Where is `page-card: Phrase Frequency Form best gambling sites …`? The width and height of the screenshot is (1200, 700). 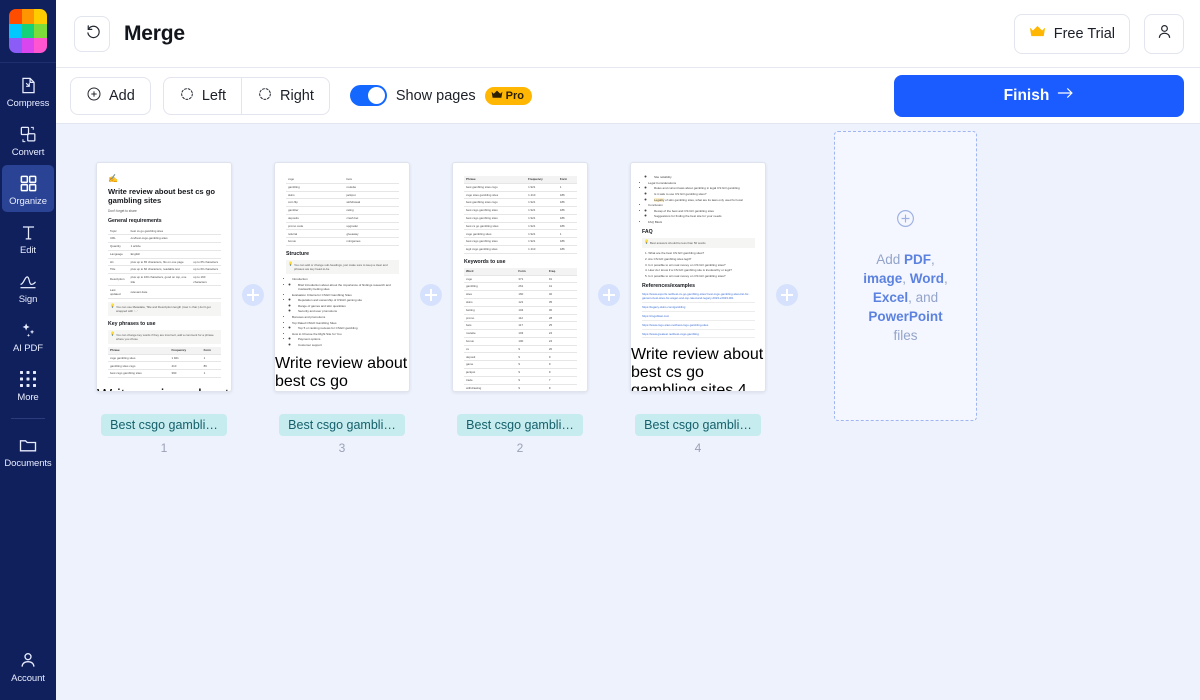 page-card: Phrase Frequency Form best gambling sites … is located at coordinates (520, 308).